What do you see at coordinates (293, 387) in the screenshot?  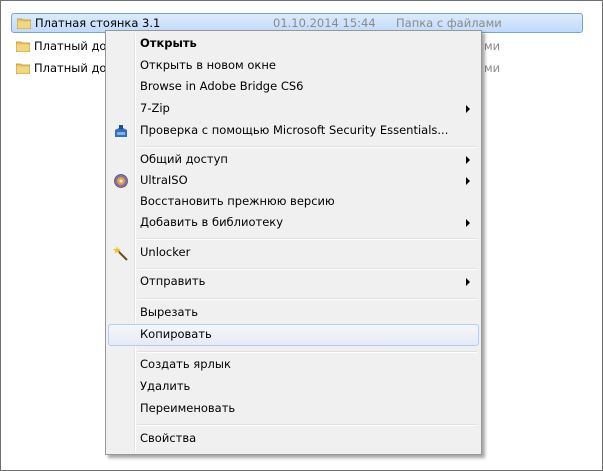 I see `menu-item-delete: Удалить` at bounding box center [293, 387].